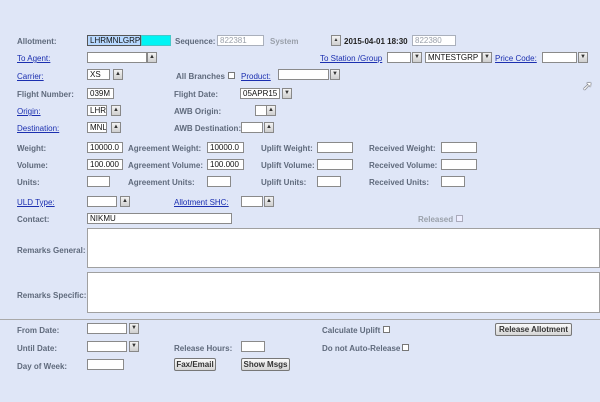 This screenshot has width=600, height=402. What do you see at coordinates (38, 128) in the screenshot?
I see `destination-link: Destination:` at bounding box center [38, 128].